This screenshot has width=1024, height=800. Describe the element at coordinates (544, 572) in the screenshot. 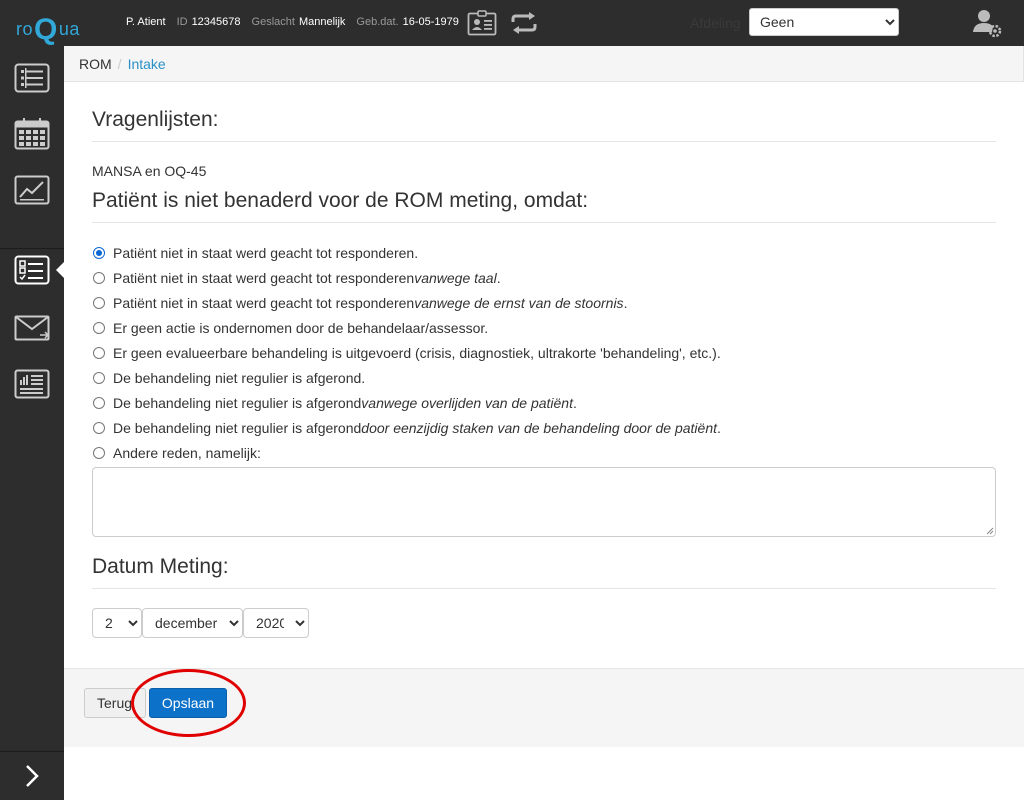

I see `date-title: Datum Meting:` at that location.